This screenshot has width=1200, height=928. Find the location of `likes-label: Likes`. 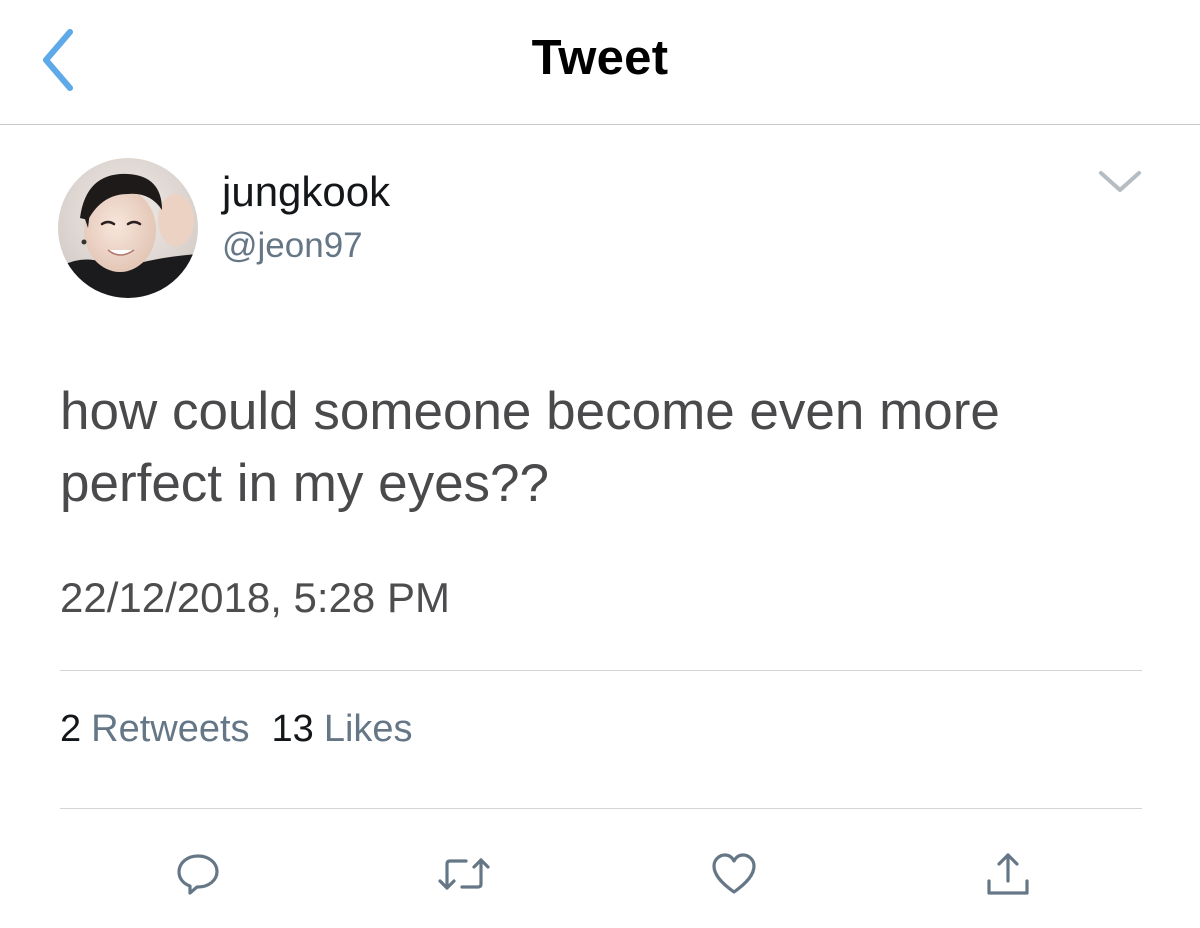

likes-label: Likes is located at coordinates (368, 729).